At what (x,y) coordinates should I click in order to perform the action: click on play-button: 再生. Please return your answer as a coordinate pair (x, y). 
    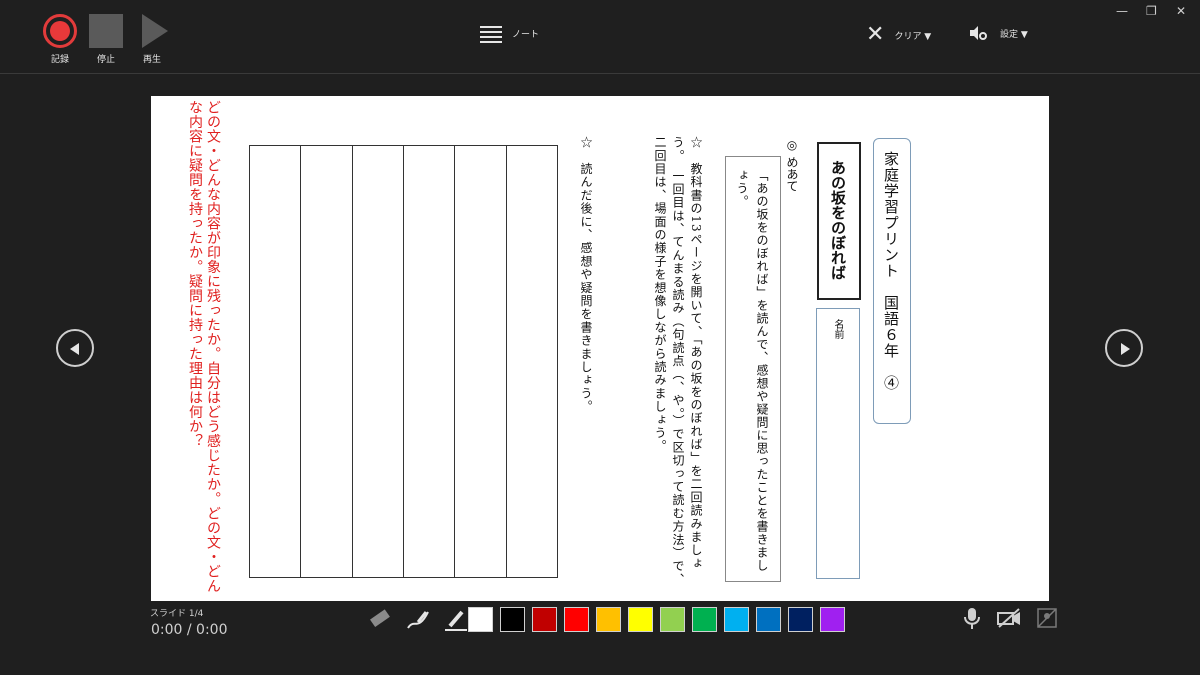
    Looking at the image, I should click on (152, 39).